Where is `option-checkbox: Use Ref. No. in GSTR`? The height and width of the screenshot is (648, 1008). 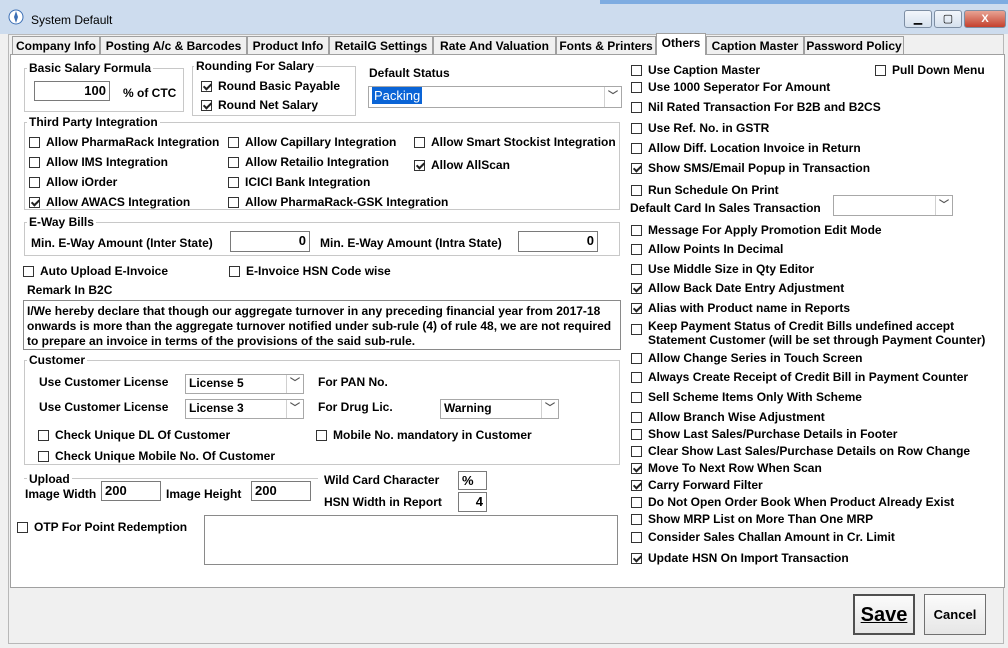
option-checkbox: Use Ref. No. in GSTR is located at coordinates (700, 128).